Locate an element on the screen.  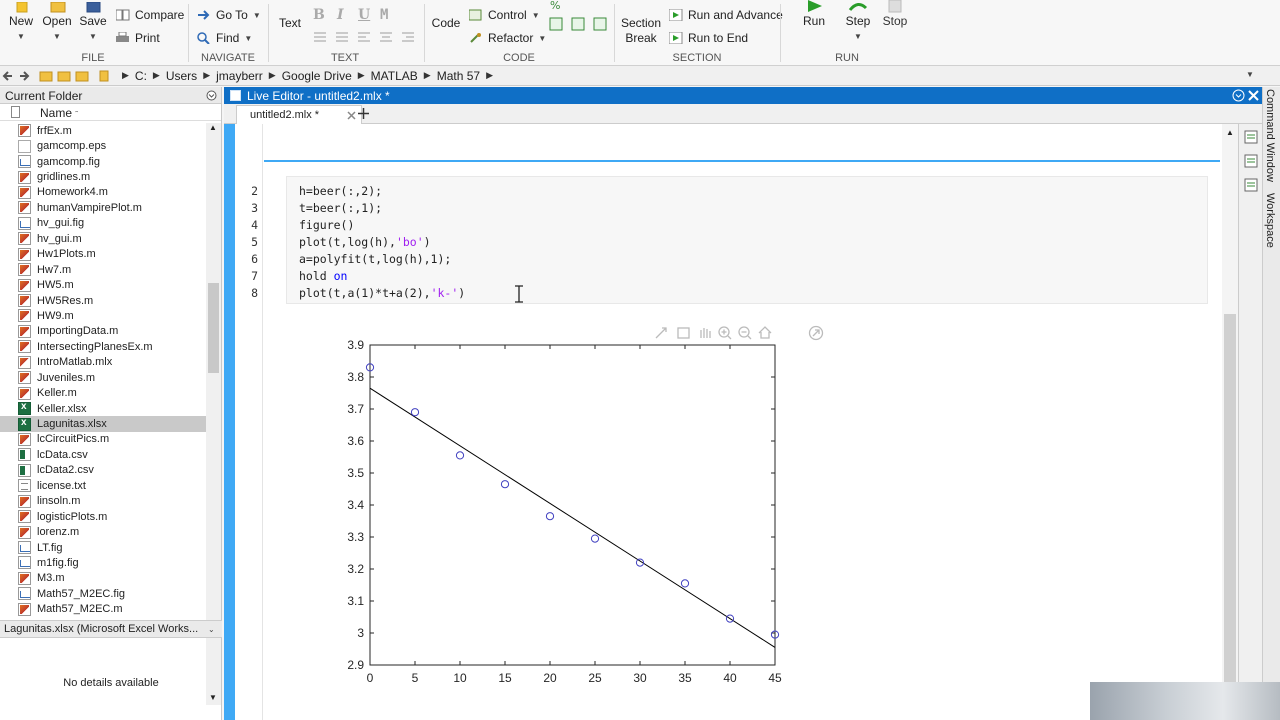
print-button: Print is located at coordinates (138, 38).